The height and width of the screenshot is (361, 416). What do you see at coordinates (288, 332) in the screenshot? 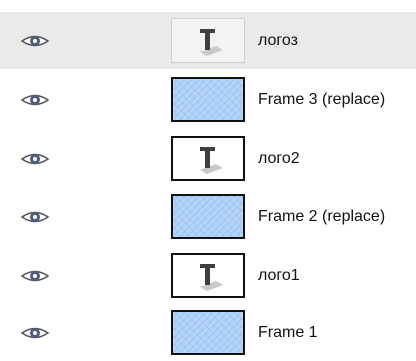
I see `layer-name: Frame 1` at bounding box center [288, 332].